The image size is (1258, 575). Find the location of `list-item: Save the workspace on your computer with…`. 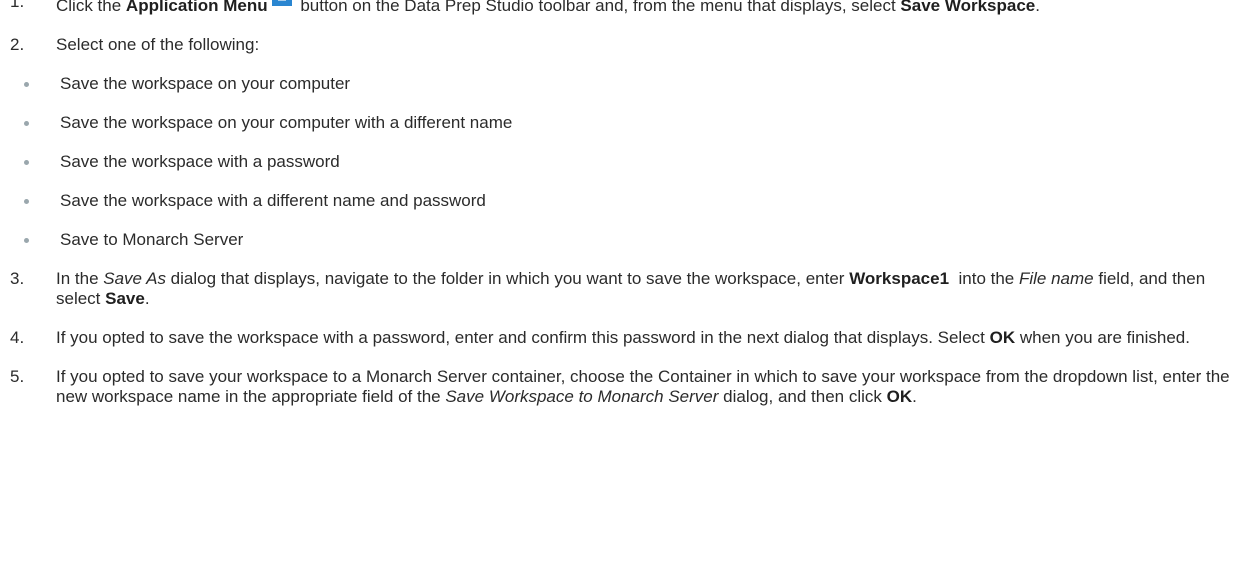

list-item: Save the workspace on your computer with… is located at coordinates (629, 123).